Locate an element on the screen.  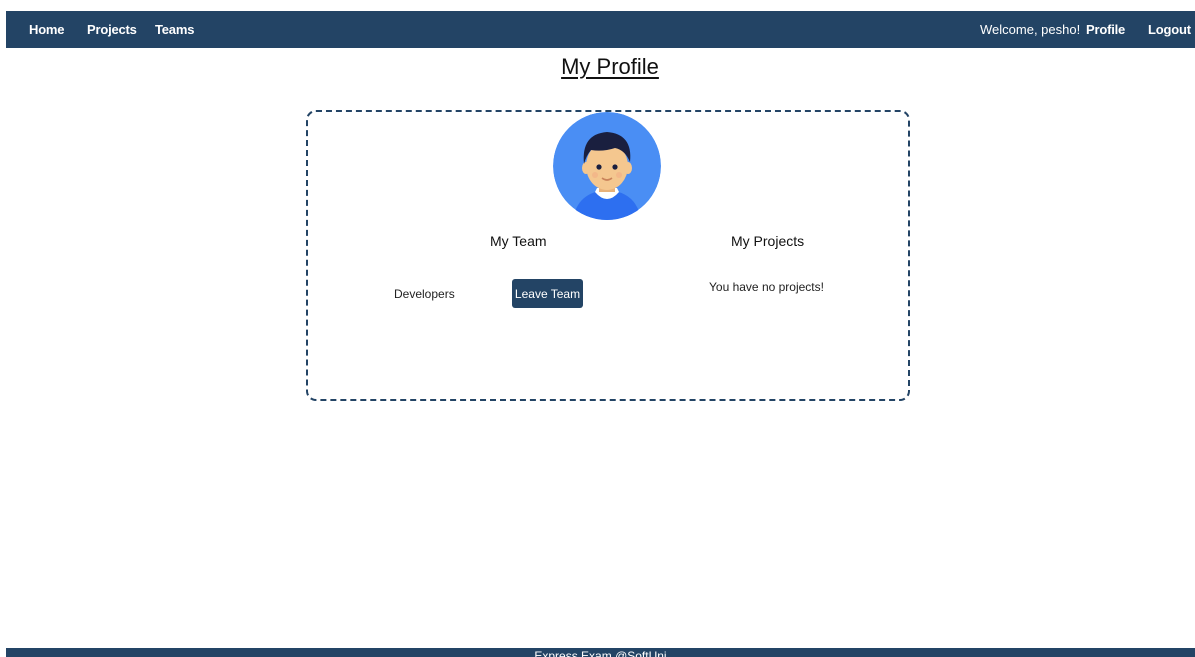
nav-profile-link: Profile is located at coordinates (1105, 29).